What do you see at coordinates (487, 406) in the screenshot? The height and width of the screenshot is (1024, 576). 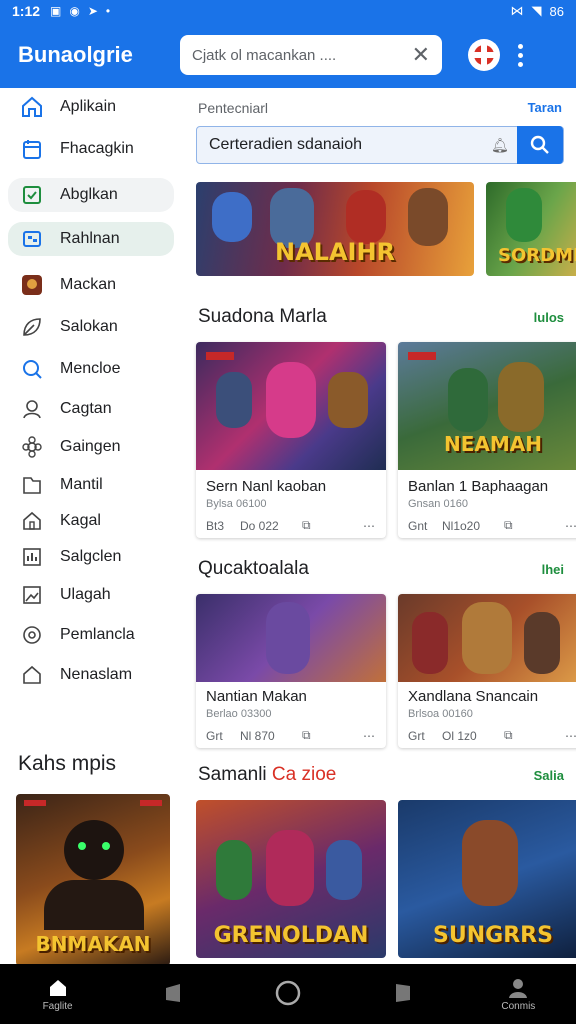 I see `game-thumbnail: NEAMAH` at bounding box center [487, 406].